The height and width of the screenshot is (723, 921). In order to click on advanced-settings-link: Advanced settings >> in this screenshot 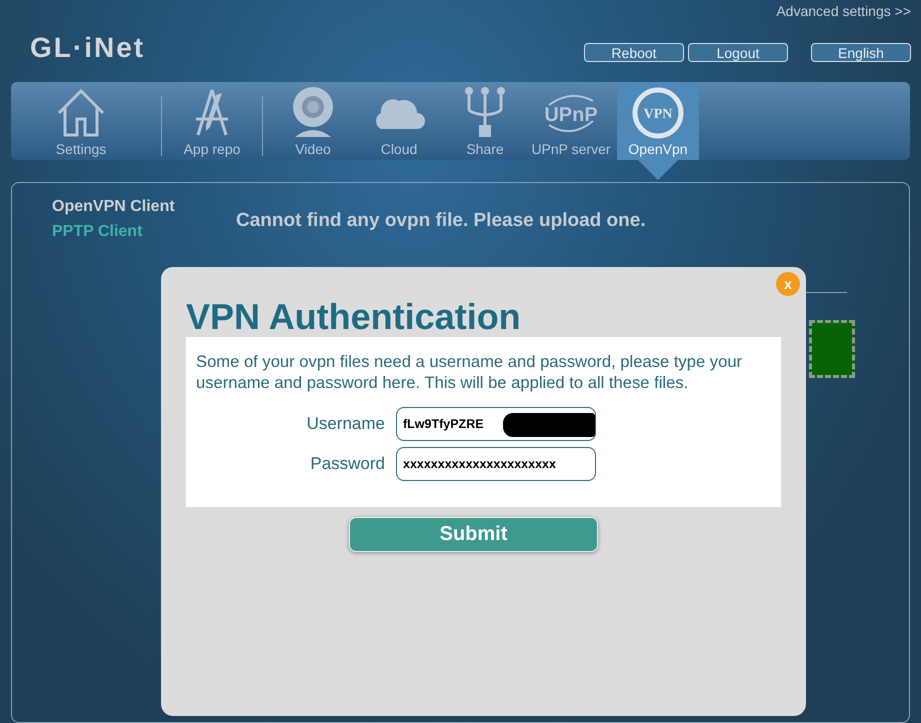, I will do `click(843, 11)`.